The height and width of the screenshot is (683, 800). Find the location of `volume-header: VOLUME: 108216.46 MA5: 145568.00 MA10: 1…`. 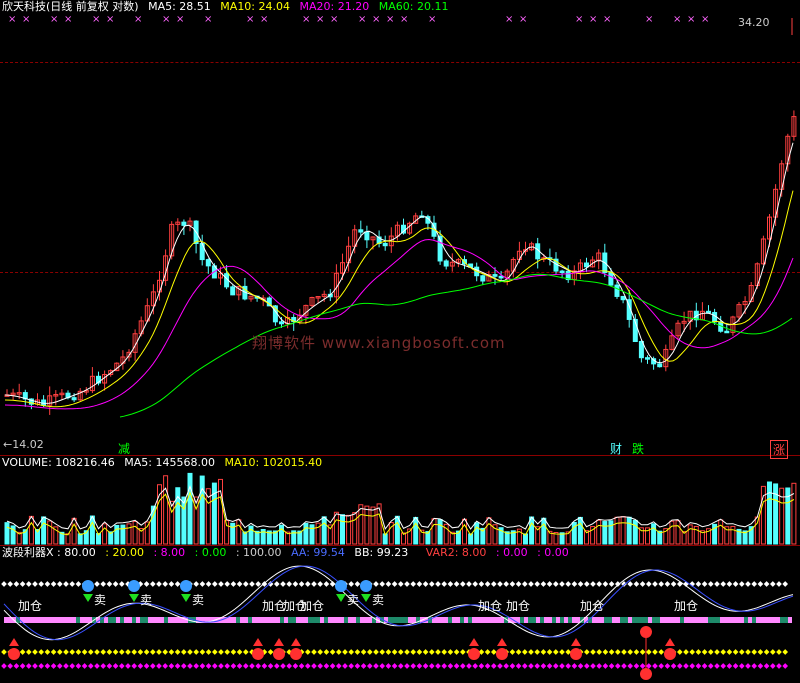

volume-header: VOLUME: 108216.46 MA5: 145568.00 MA10: 1… is located at coordinates (165, 463).